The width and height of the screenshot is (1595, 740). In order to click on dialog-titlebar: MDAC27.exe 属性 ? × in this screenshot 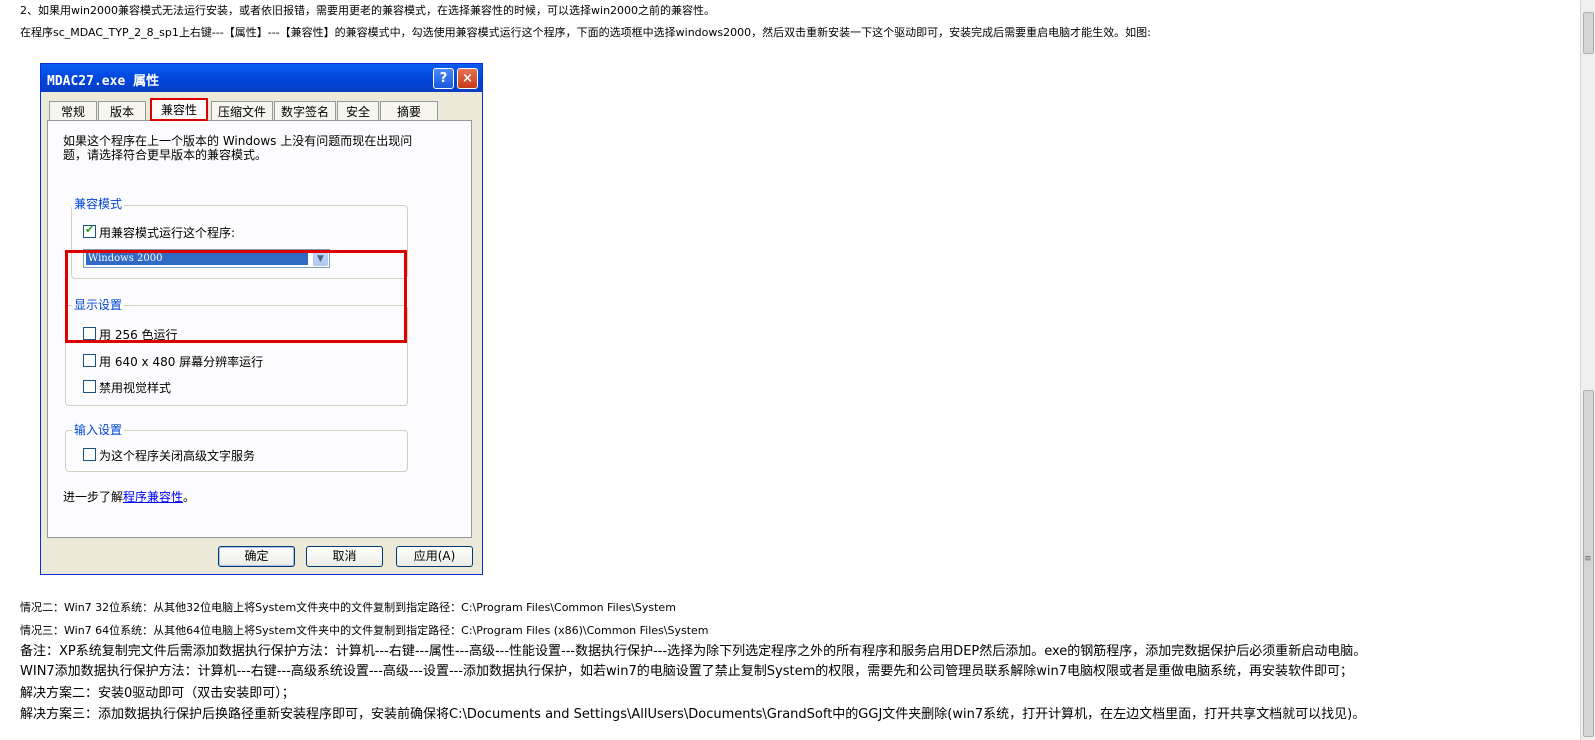, I will do `click(261, 78)`.